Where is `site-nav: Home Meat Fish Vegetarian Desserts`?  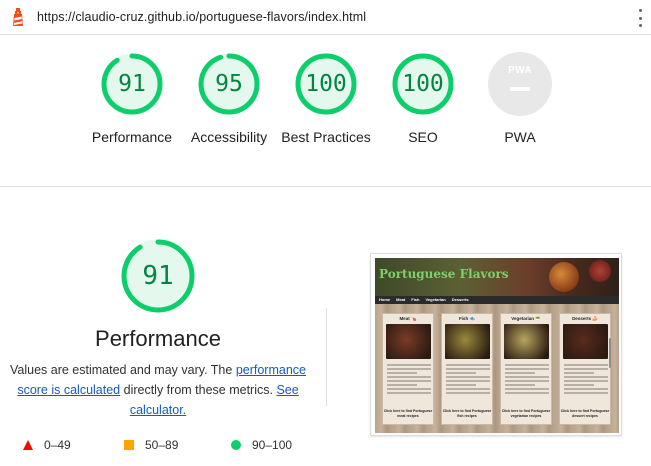
site-nav: Home Meat Fish Vegetarian Desserts is located at coordinates (497, 300).